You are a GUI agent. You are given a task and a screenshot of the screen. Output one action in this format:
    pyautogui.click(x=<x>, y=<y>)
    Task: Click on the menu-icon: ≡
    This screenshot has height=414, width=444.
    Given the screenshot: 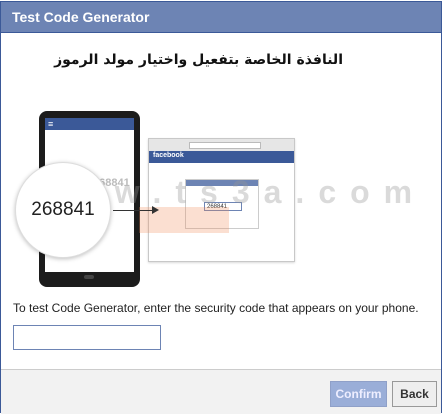 What is the action you would take?
    pyautogui.click(x=51, y=124)
    